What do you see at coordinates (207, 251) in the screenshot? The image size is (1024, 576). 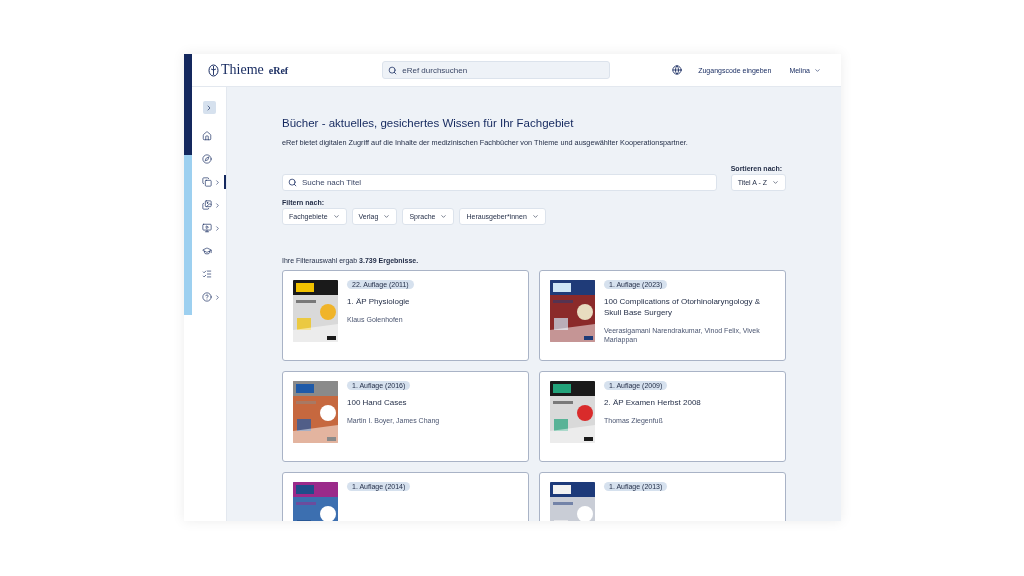 I see `graduation-cap-icon` at bounding box center [207, 251].